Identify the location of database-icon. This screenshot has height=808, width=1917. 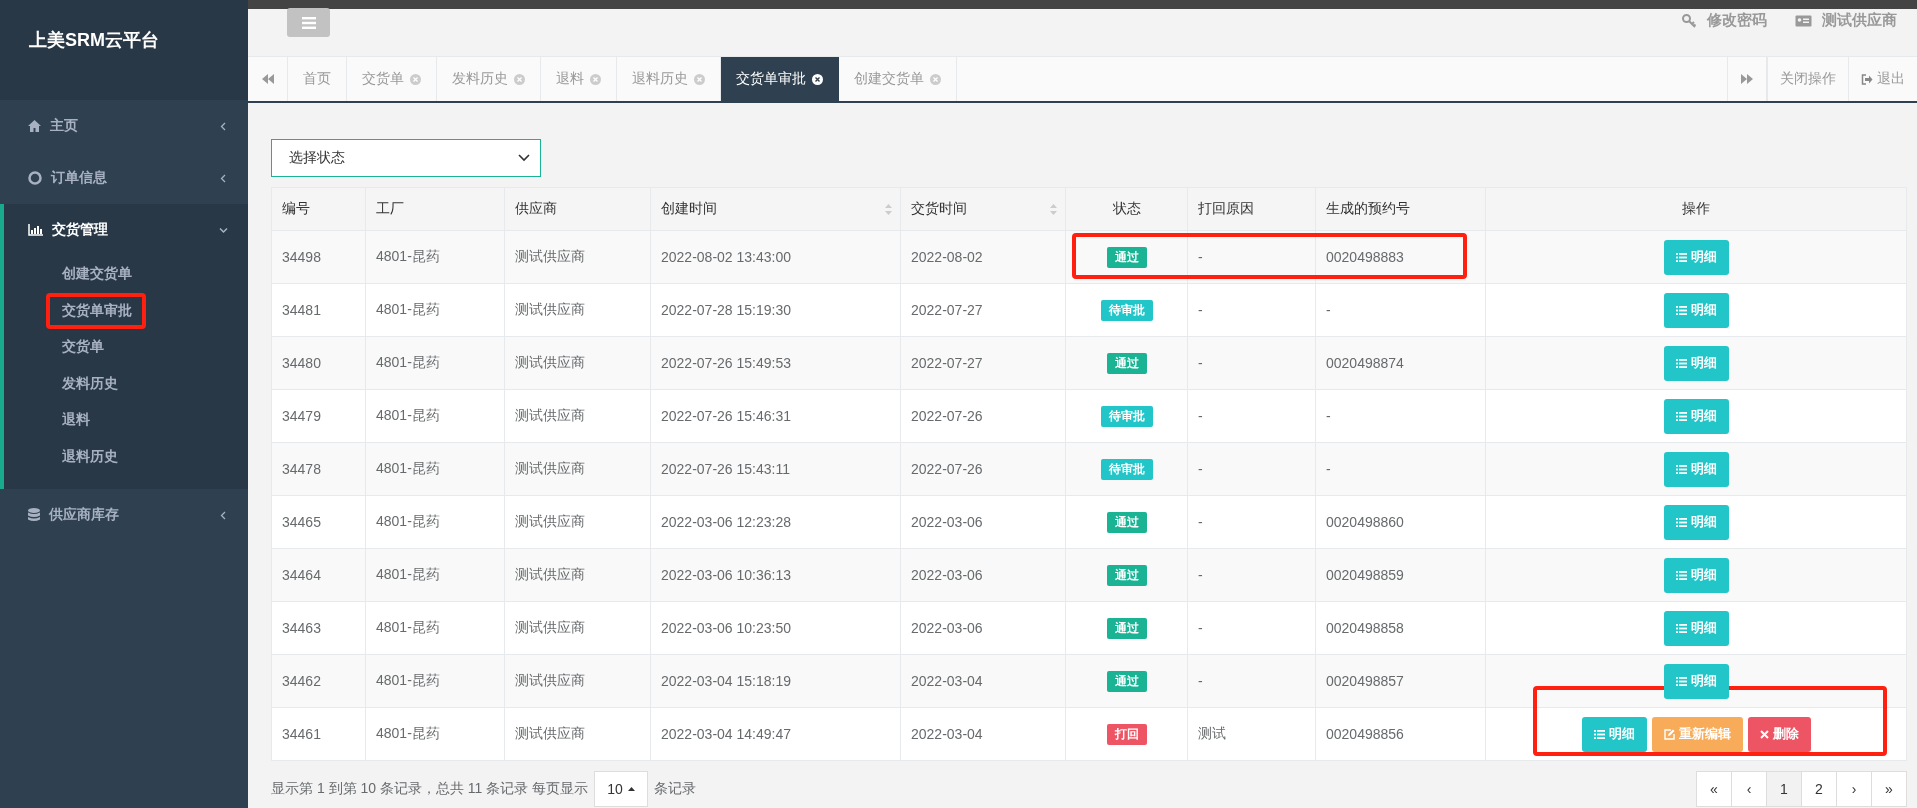
(34, 515).